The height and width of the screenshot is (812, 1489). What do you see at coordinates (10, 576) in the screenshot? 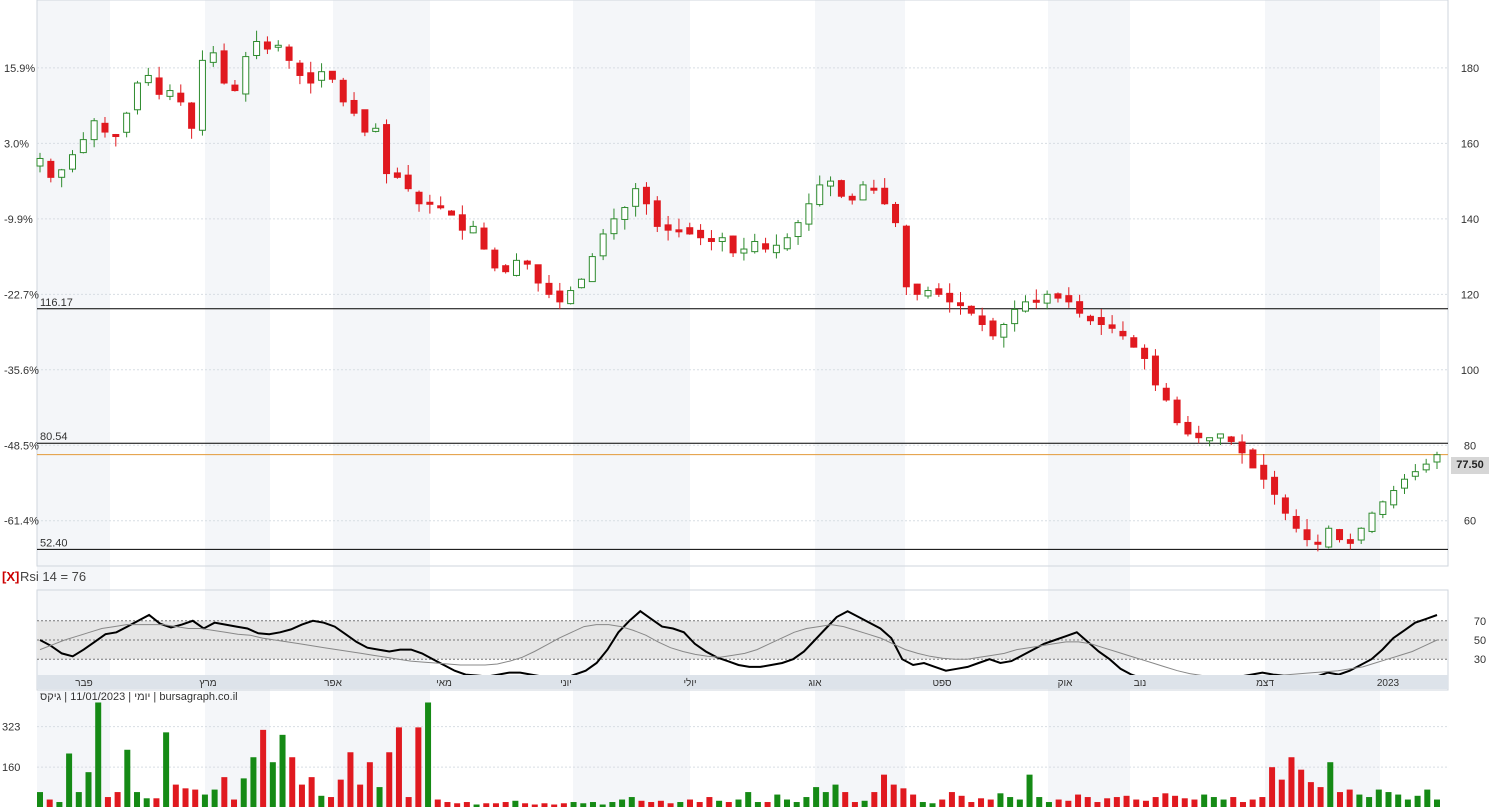
I see `close-indicator-button: [X]` at bounding box center [10, 576].